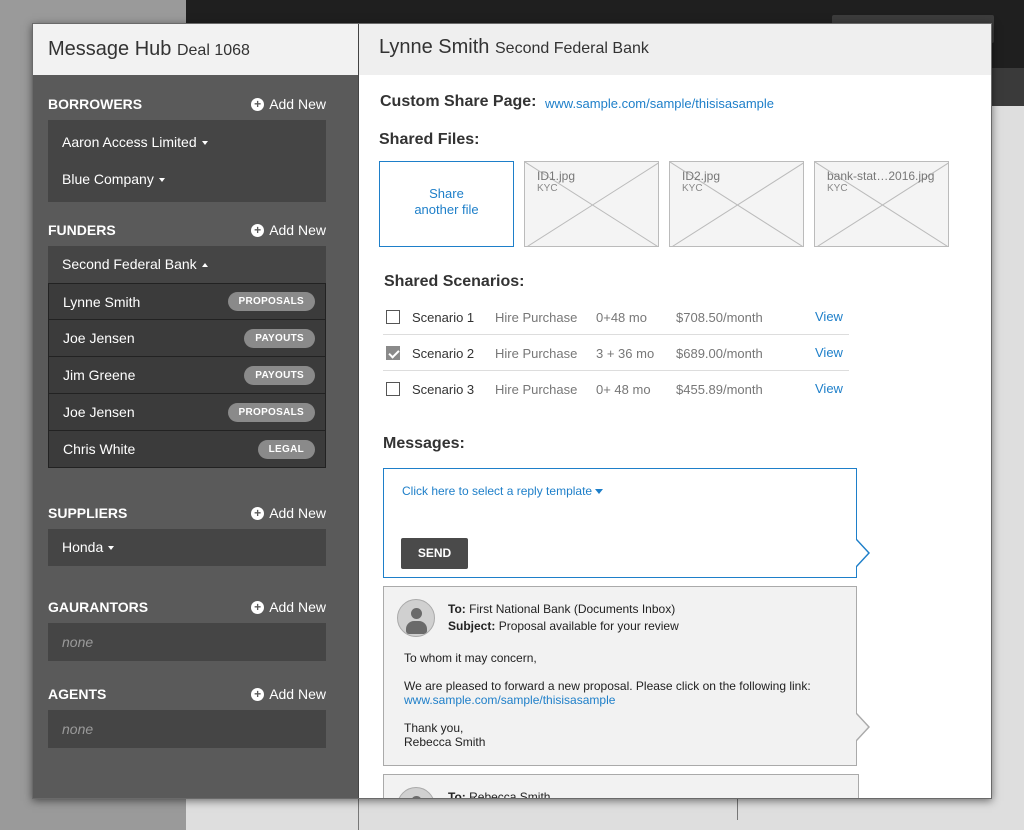  Describe the element at coordinates (509, 700) in the screenshot. I see `message-link: www.sample.com/sample/thisisasample` at that location.